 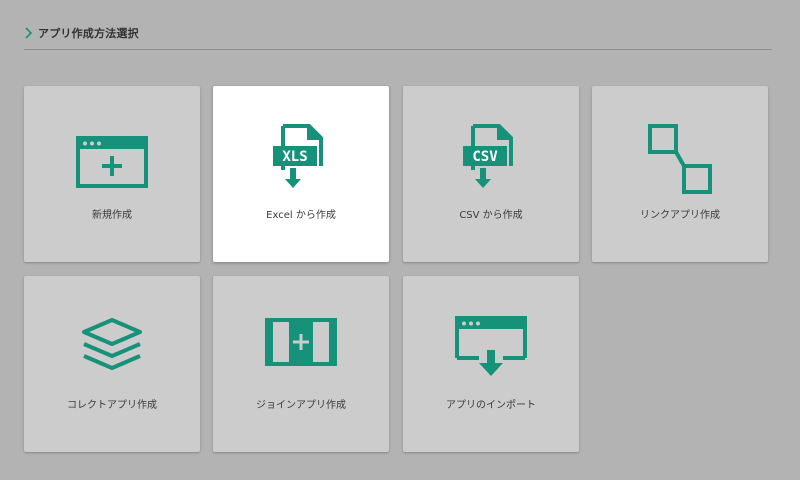 I want to click on option-new-app: 新規作成, so click(x=112, y=174).